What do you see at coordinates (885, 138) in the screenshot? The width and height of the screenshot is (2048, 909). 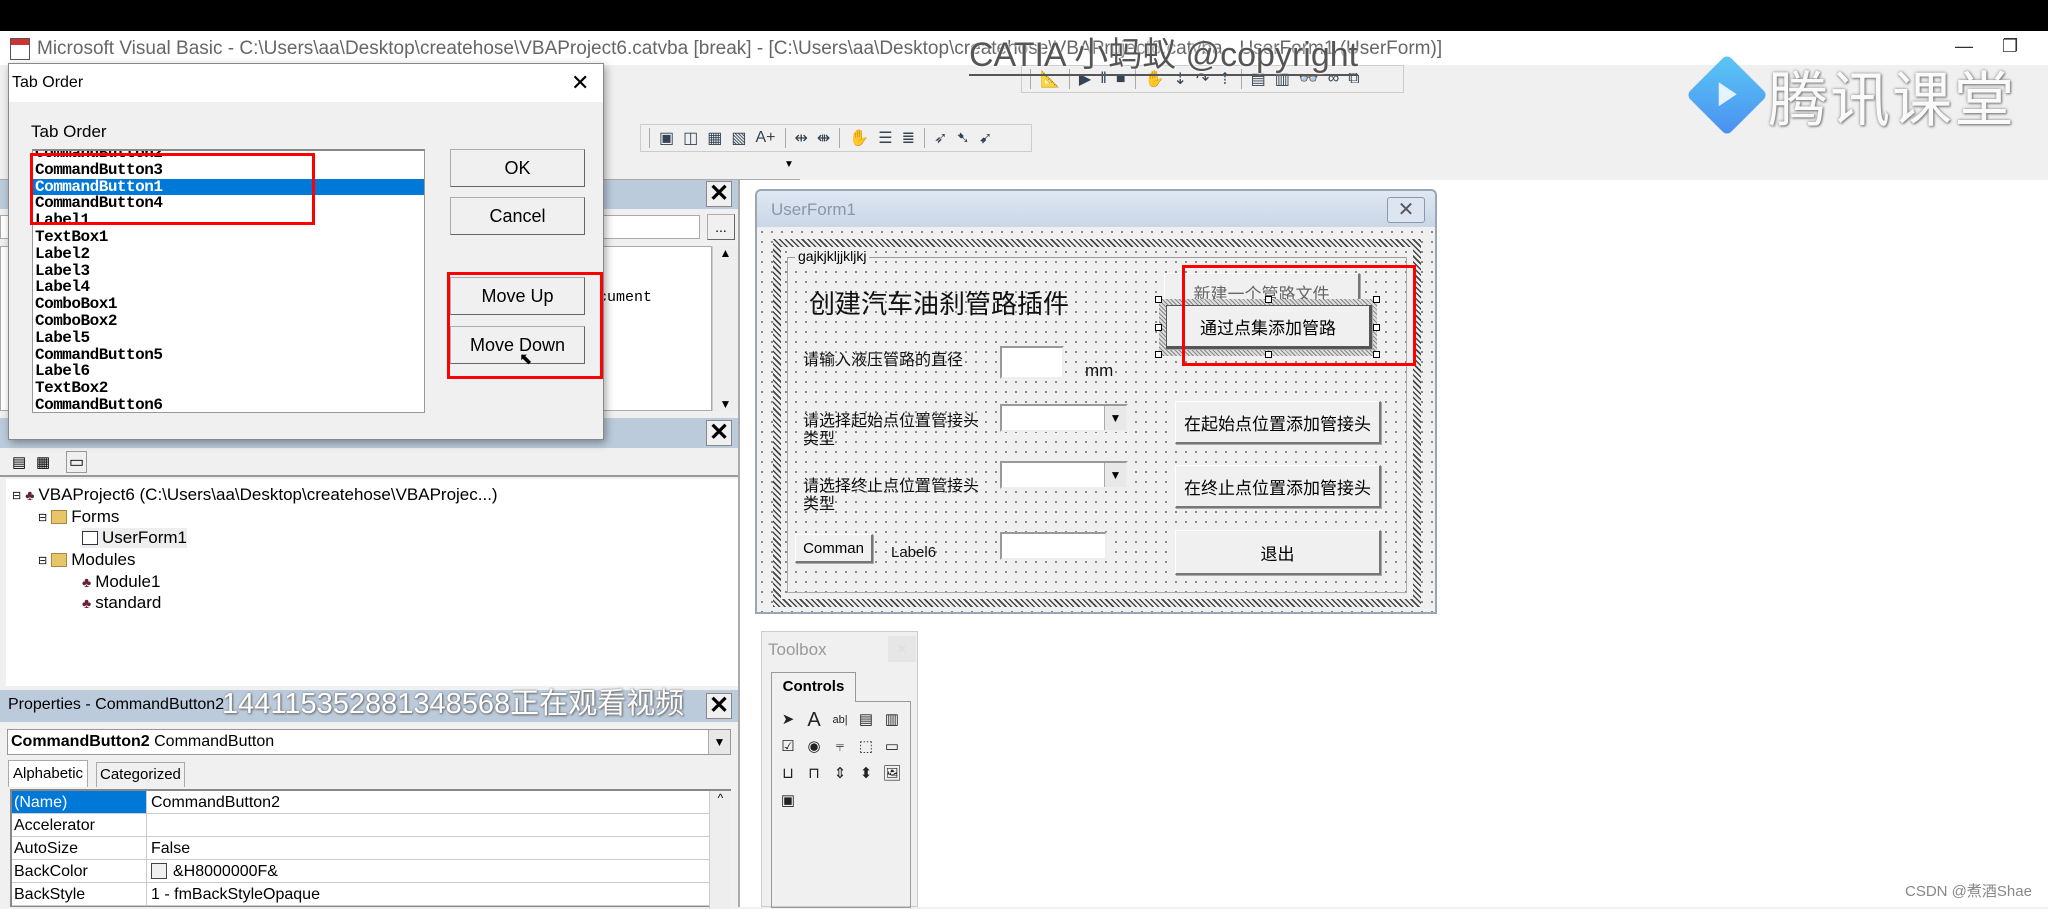 I see `indent-icon: ☰` at bounding box center [885, 138].